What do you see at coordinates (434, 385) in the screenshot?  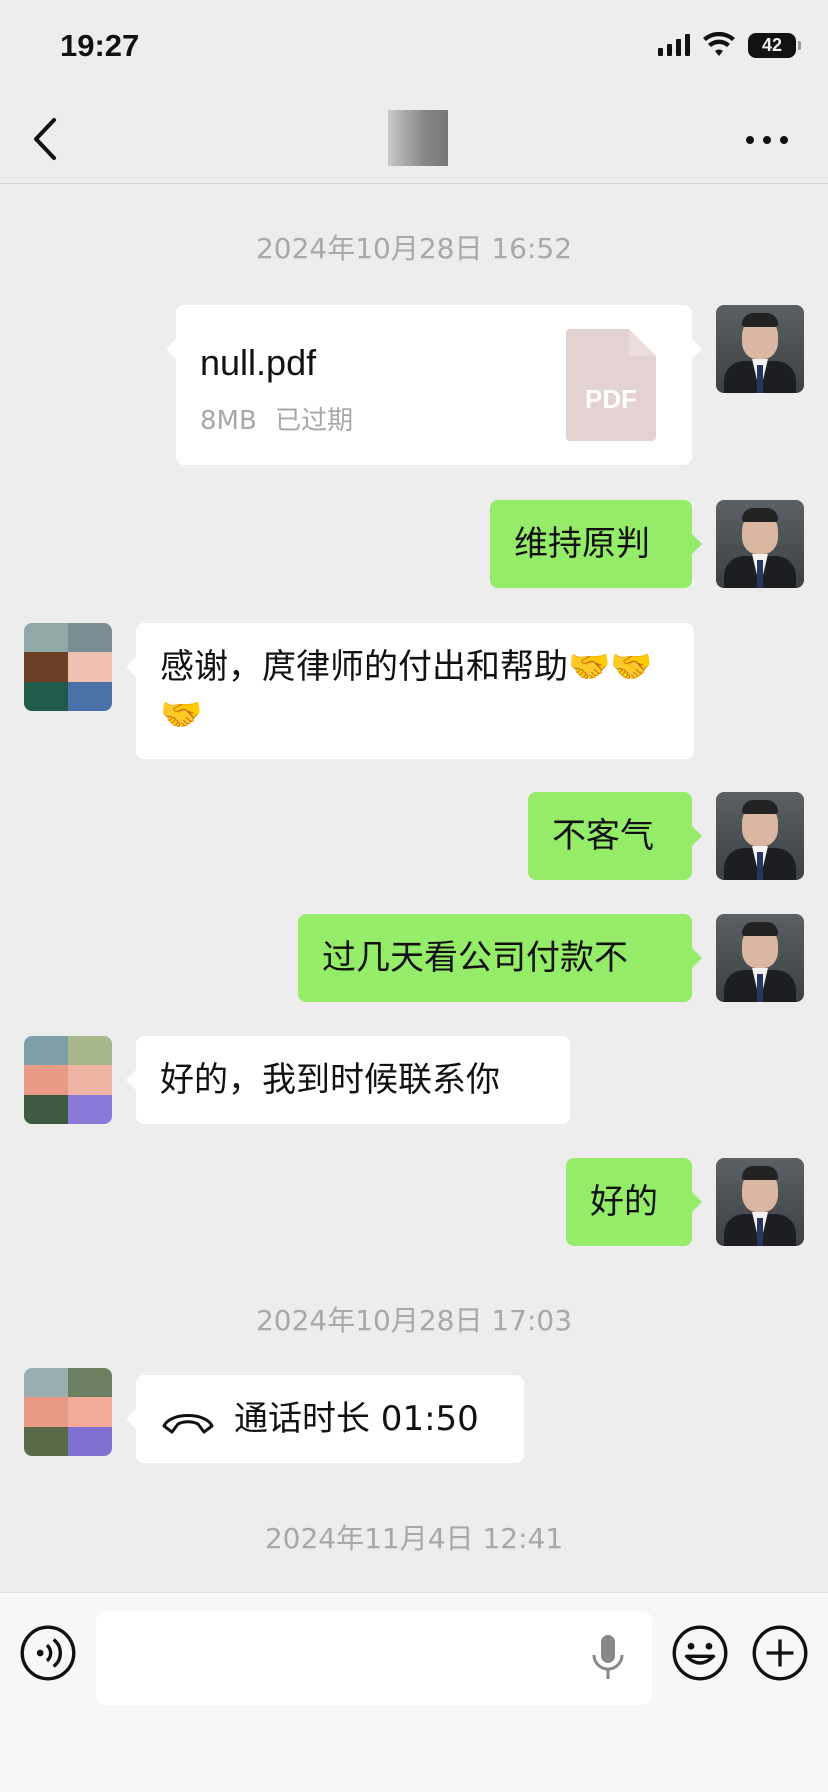 I see `file-message: null.pdf 8MB 已过期 PDF` at bounding box center [434, 385].